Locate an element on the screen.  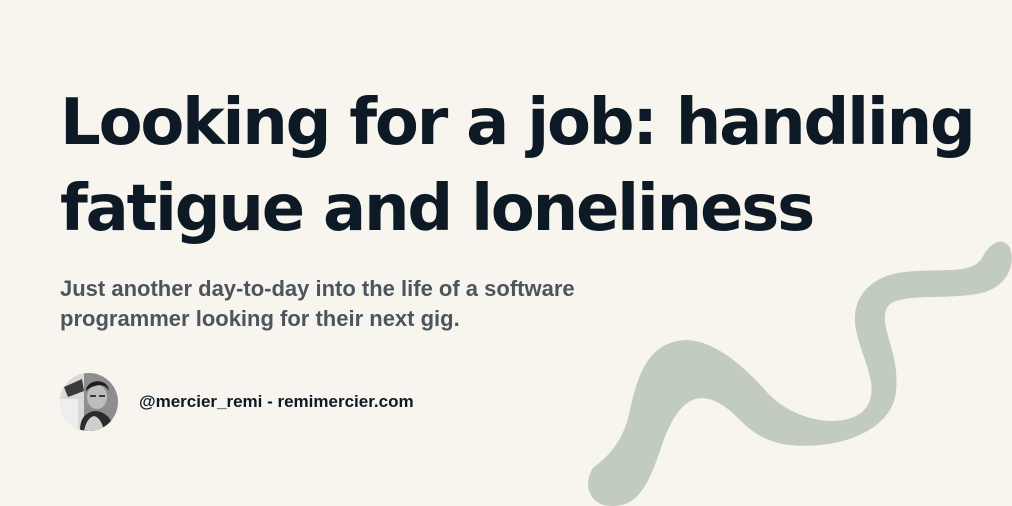
author-byline: @mercier_remi - remimercier.com is located at coordinates (237, 402).